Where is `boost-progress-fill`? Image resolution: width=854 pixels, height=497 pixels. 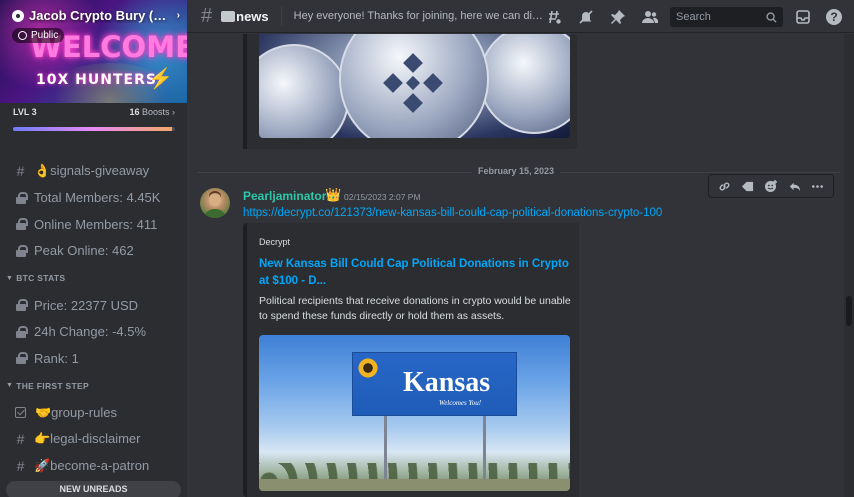 boost-progress-fill is located at coordinates (92, 129).